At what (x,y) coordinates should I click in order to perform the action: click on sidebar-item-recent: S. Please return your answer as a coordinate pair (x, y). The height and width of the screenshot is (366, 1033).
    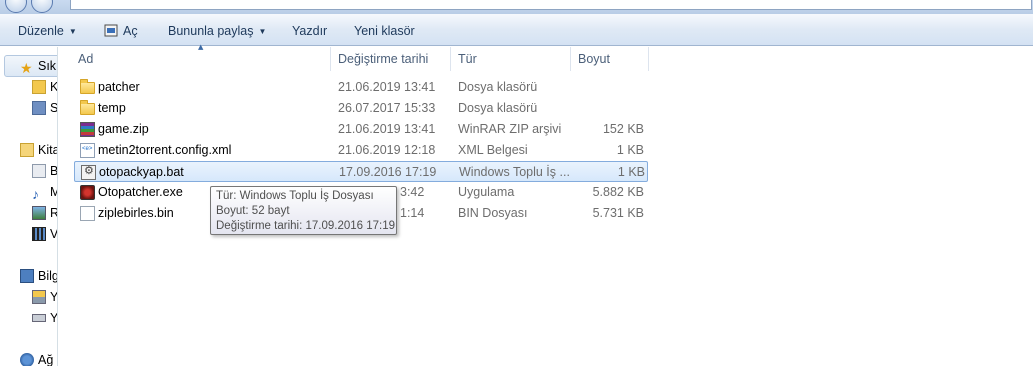
    Looking at the image, I should click on (45, 108).